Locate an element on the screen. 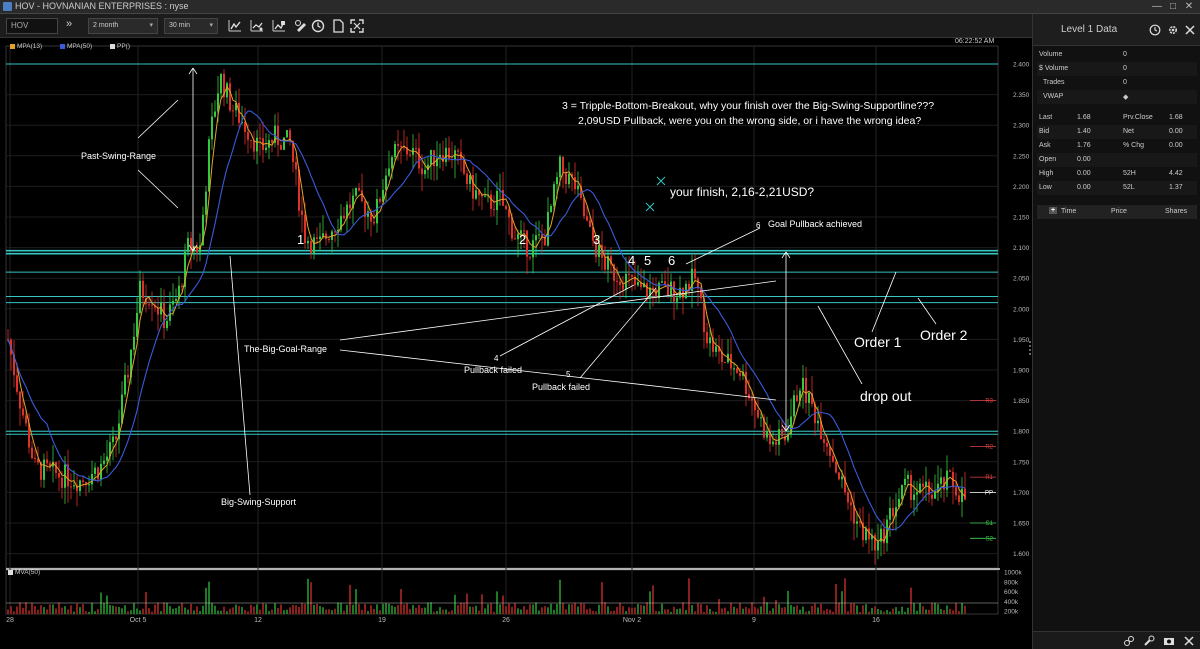 The height and width of the screenshot is (649, 1200). column-time: Time is located at coordinates (1068, 211).